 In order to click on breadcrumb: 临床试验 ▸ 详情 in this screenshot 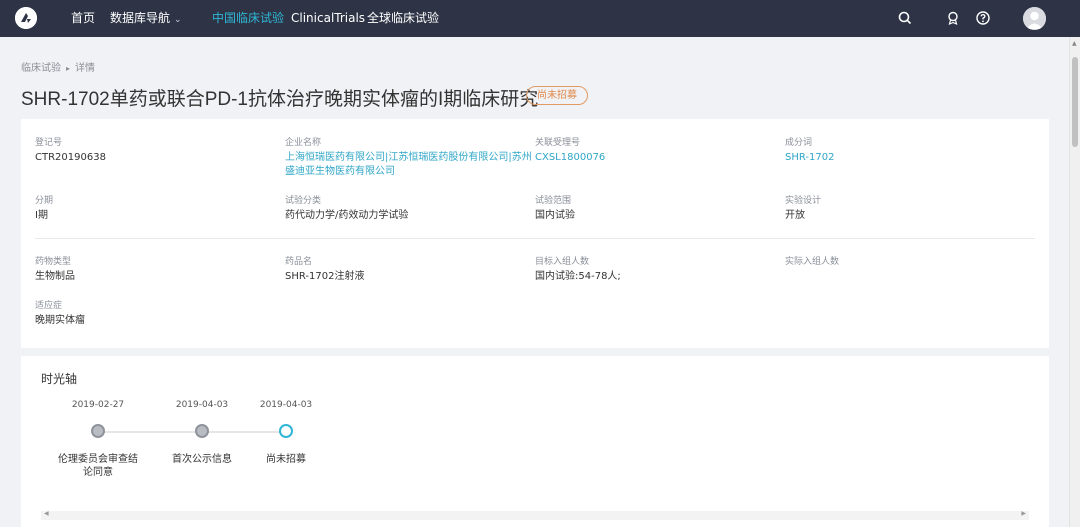, I will do `click(58, 66)`.